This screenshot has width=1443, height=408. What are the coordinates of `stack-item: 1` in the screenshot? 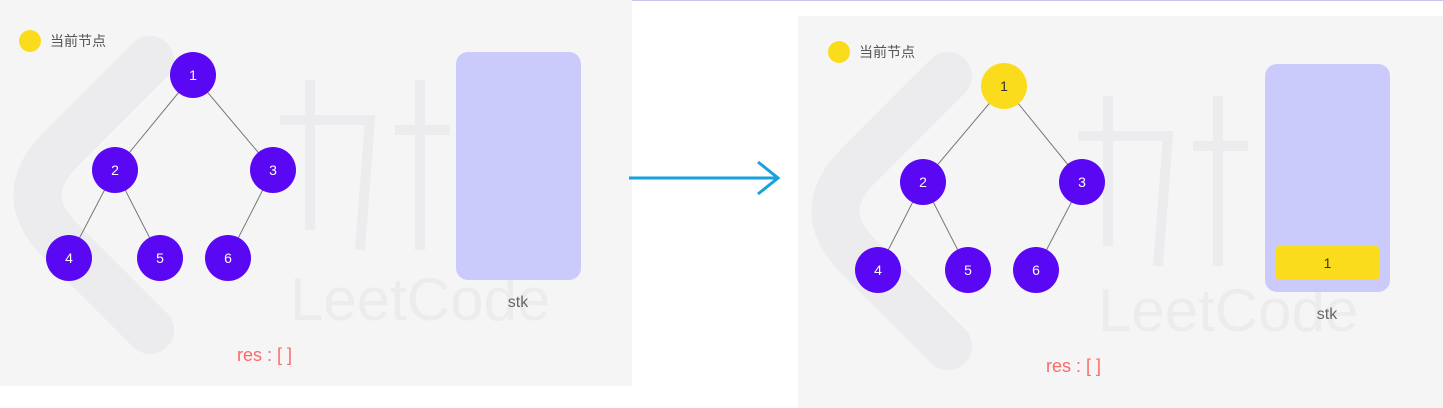 It's located at (1327, 263).